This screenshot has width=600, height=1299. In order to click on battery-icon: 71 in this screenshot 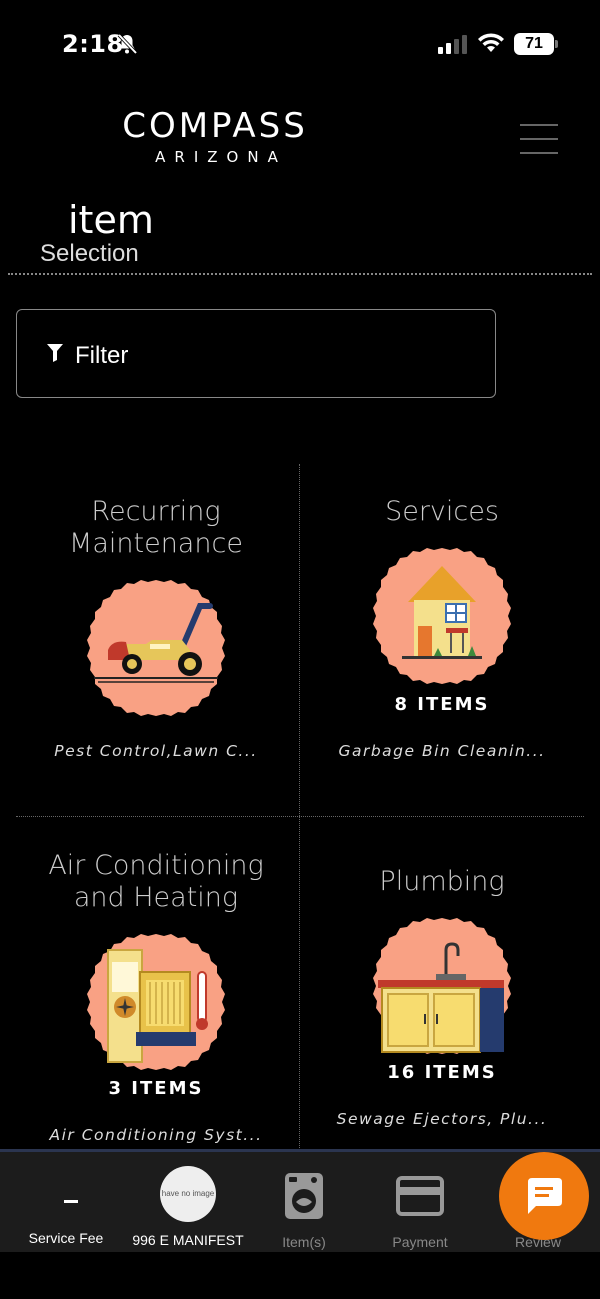, I will do `click(537, 44)`.